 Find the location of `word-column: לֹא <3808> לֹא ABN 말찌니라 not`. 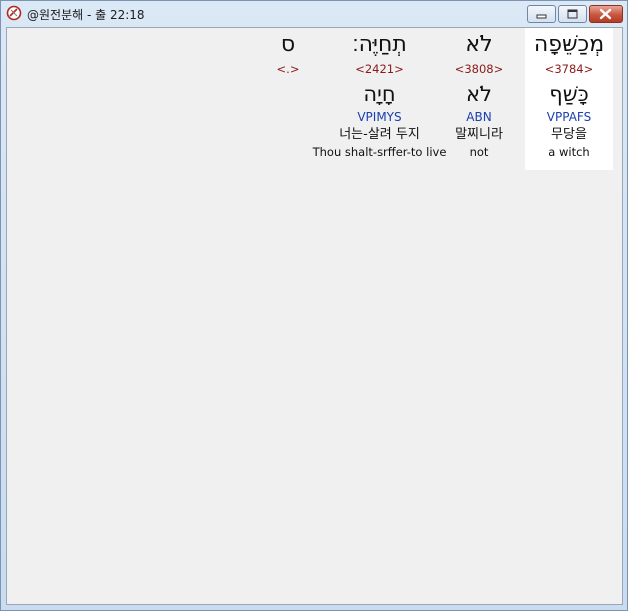

word-column: לֹא <3808> לֹא ABN 말찌니라 not is located at coordinates (479, 94).